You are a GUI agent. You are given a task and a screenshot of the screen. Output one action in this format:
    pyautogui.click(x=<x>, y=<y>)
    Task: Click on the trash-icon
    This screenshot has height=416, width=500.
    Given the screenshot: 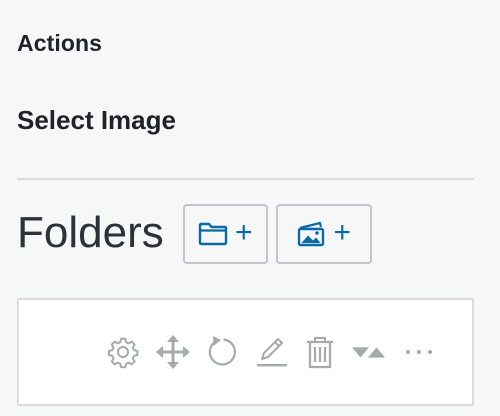 What is the action you would take?
    pyautogui.click(x=320, y=352)
    